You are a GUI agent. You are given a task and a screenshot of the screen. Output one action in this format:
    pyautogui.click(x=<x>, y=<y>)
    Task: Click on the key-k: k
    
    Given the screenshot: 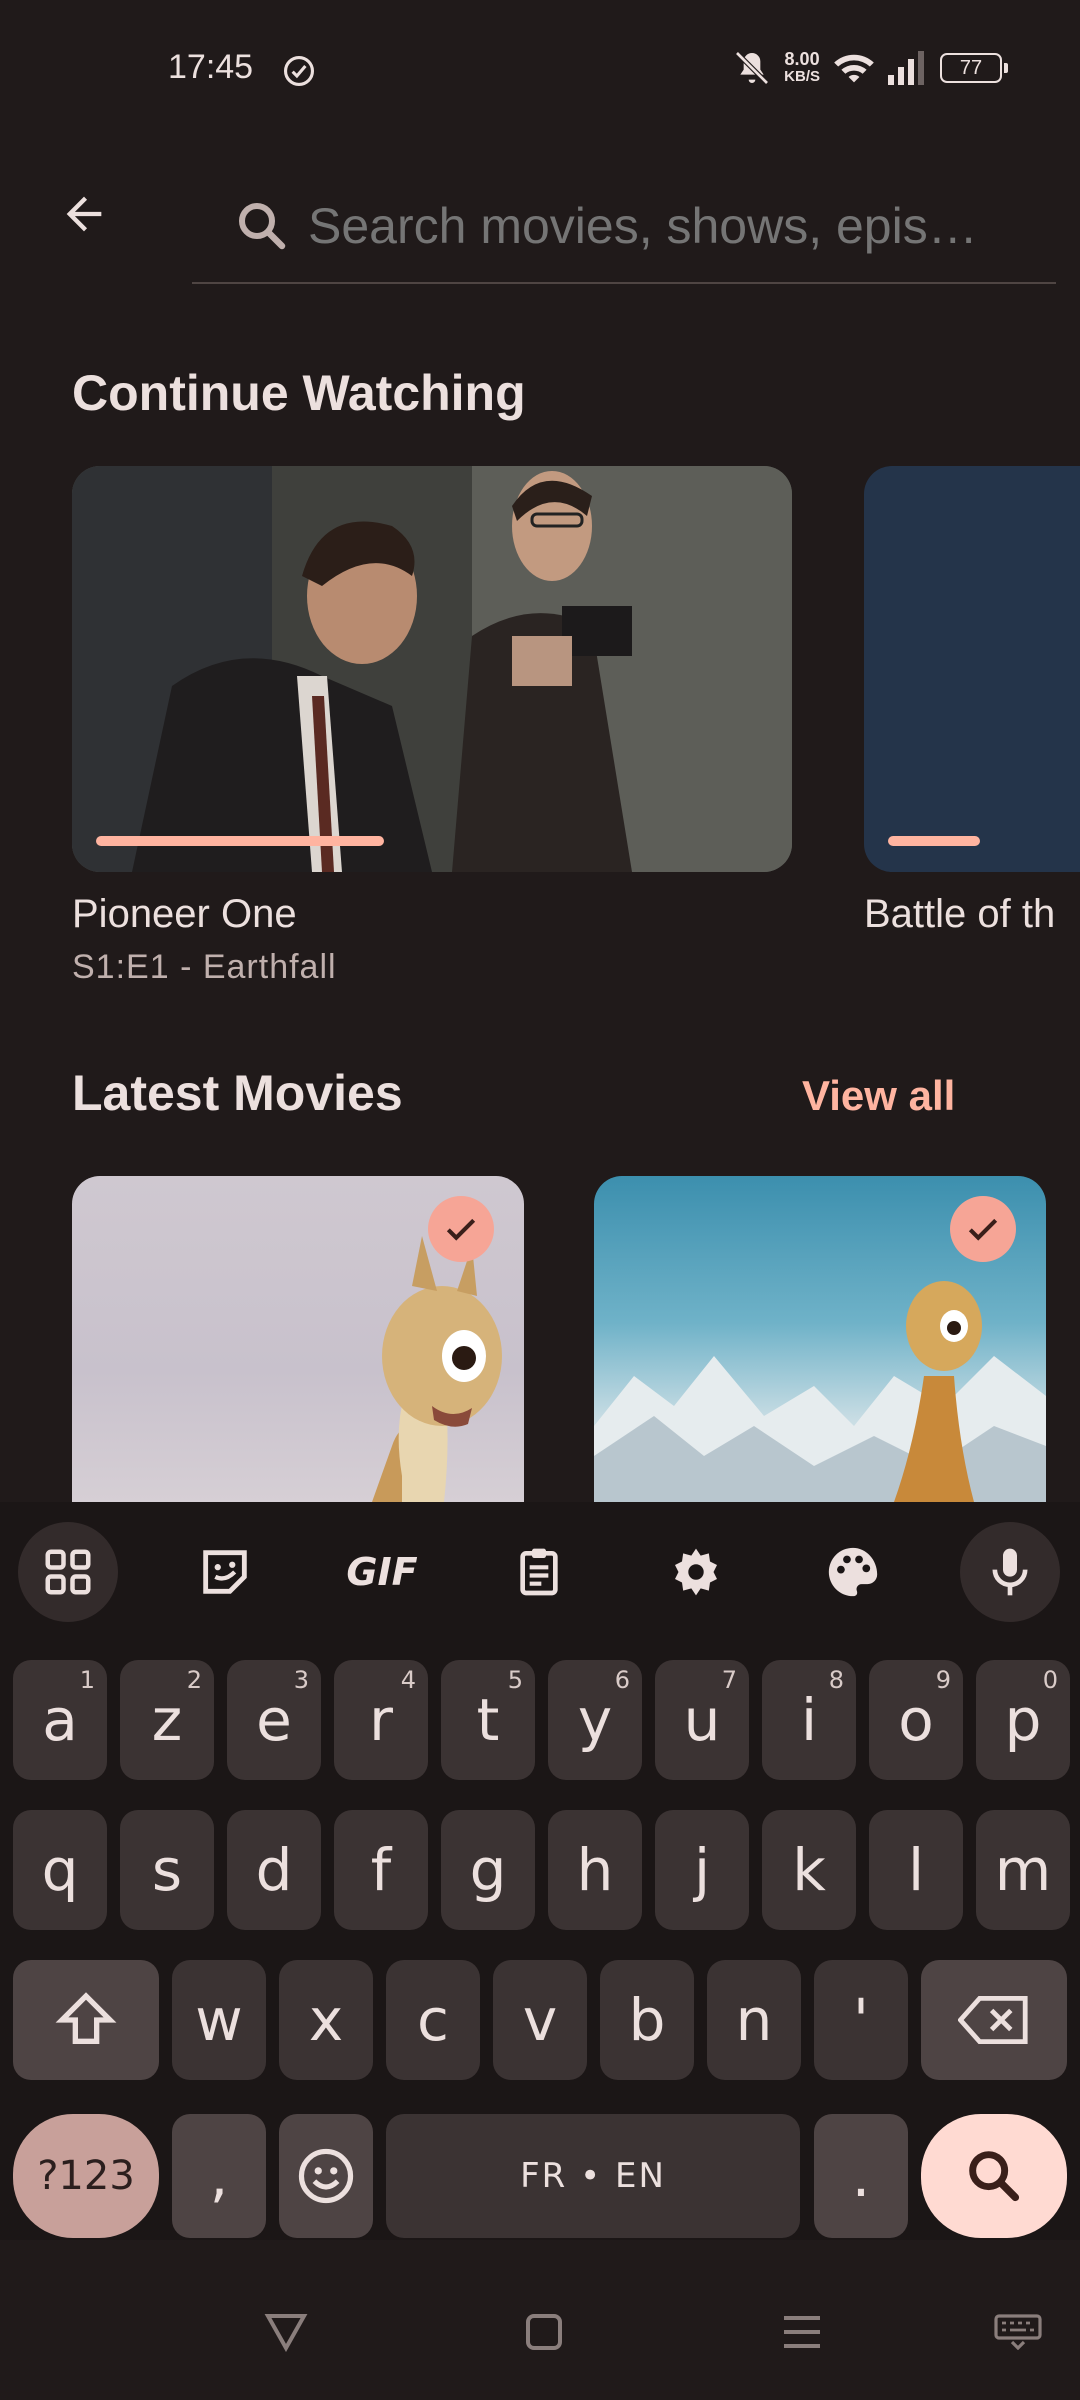 What is the action you would take?
    pyautogui.click(x=809, y=1870)
    